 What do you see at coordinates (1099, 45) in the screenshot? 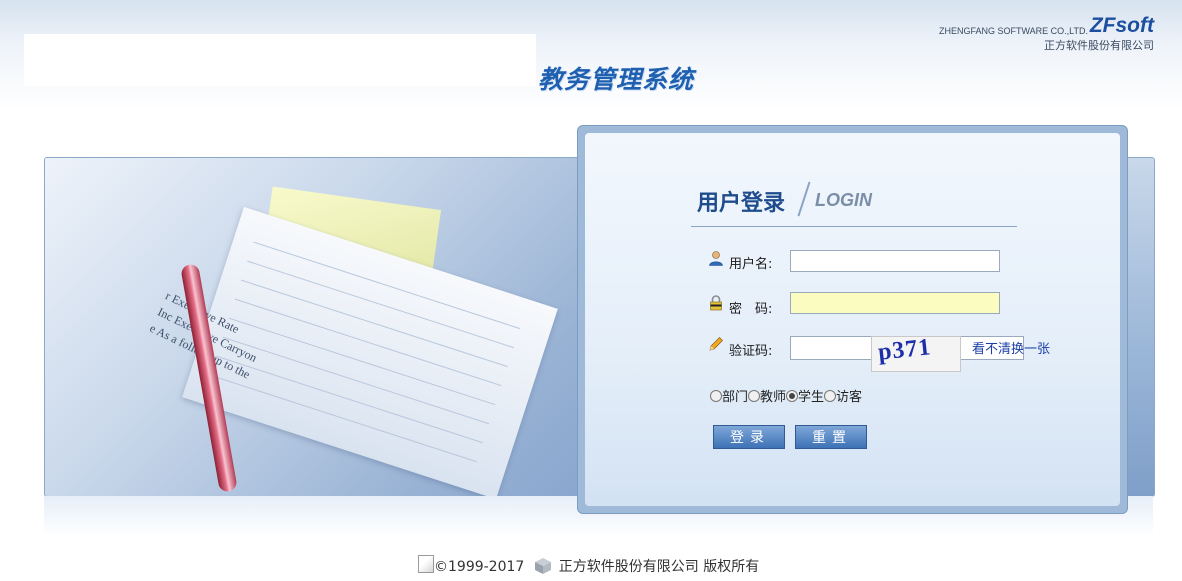
I see `company-name-cn: 正方软件股份有限公司` at bounding box center [1099, 45].